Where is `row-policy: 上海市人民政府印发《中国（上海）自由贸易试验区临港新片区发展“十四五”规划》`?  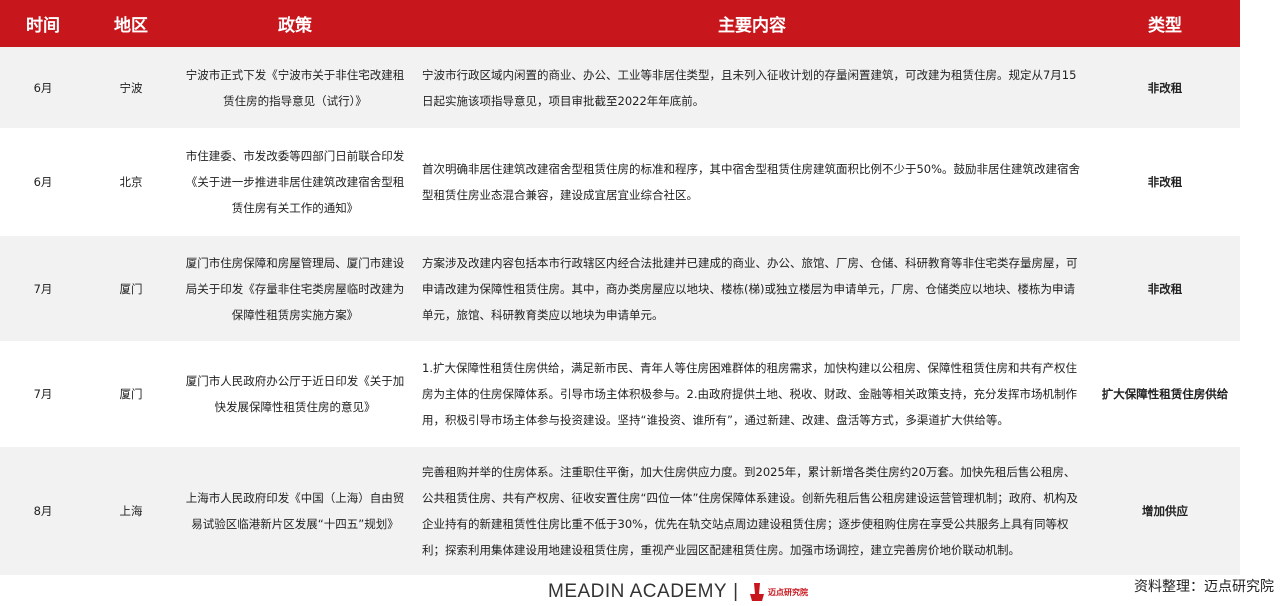
row-policy: 上海市人民政府印发《中国（上海）自由贸易试验区临港新片区发展“十四五”规划》 is located at coordinates (295, 511).